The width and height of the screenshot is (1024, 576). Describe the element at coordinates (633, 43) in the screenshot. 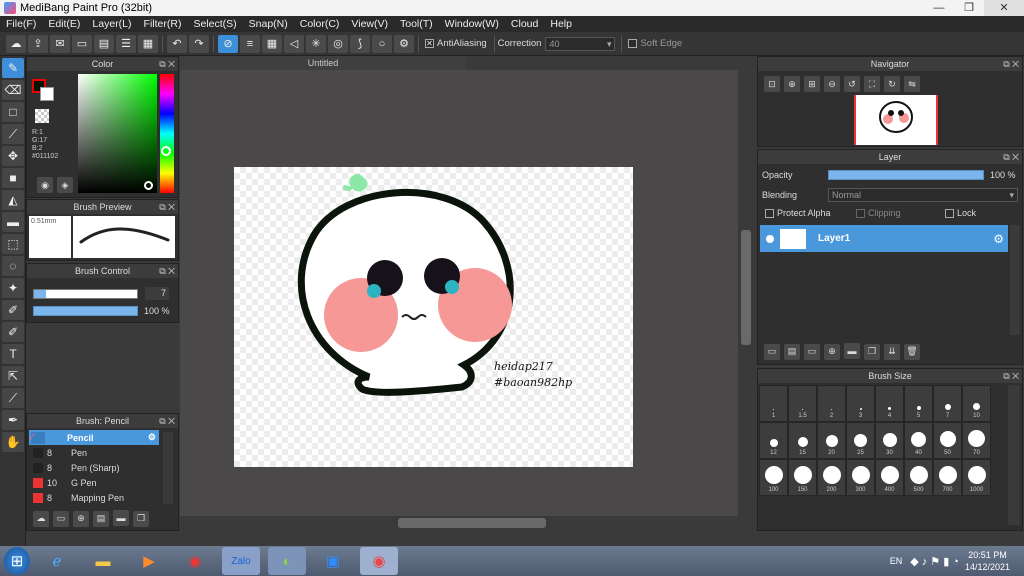

I see `soft-edge-checkbox` at that location.